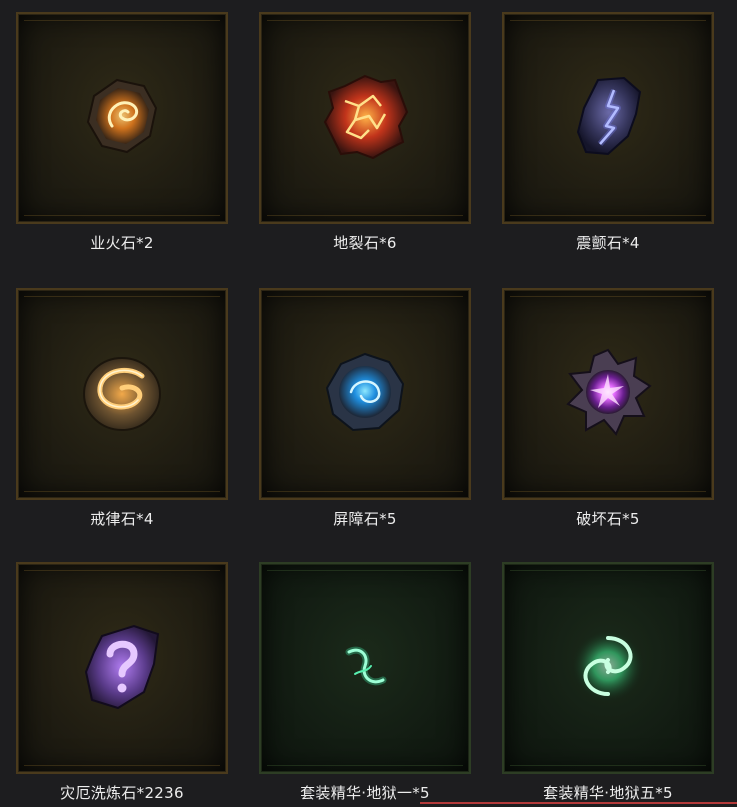  I want to click on item-cell-barrier: 屏障石*5, so click(365, 419).